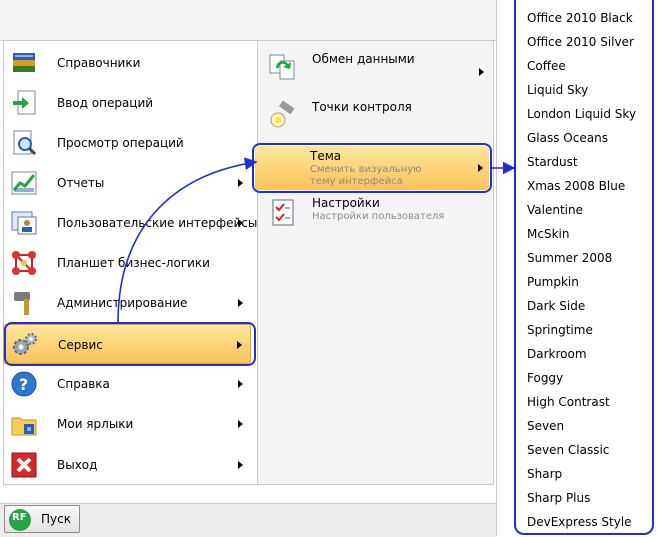 This screenshot has height=537, width=657. What do you see at coordinates (557, 90) in the screenshot?
I see `skin-item: Liquid Sky` at bounding box center [557, 90].